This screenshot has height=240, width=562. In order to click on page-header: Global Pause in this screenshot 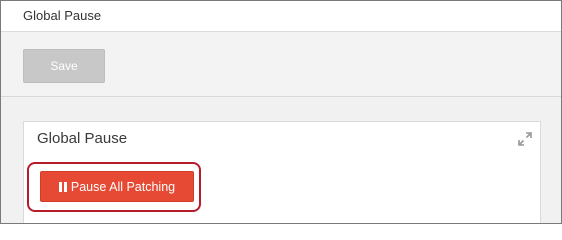, I will do `click(281, 16)`.